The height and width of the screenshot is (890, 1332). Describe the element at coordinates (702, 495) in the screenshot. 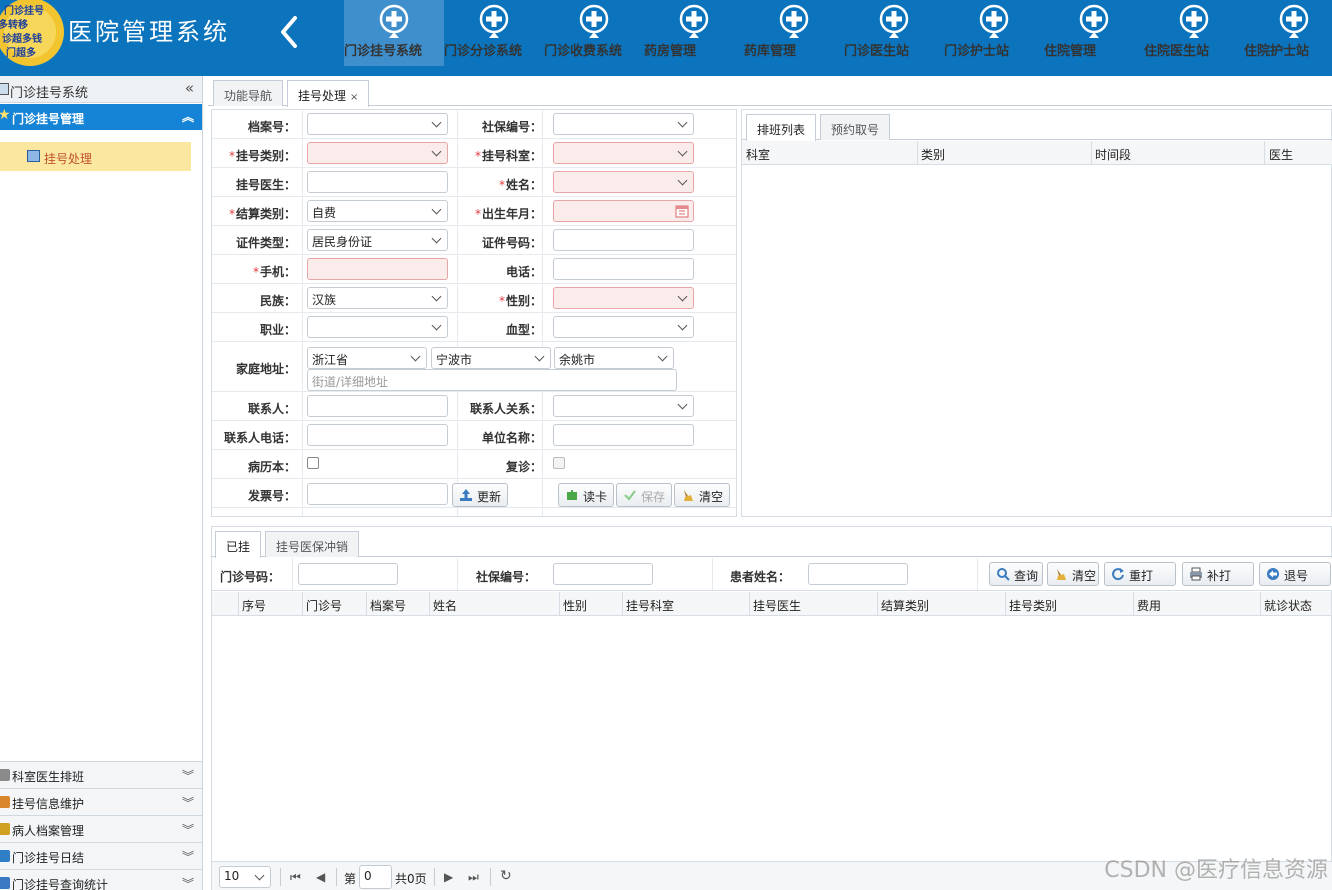

I see `clear-button: 清空` at that location.